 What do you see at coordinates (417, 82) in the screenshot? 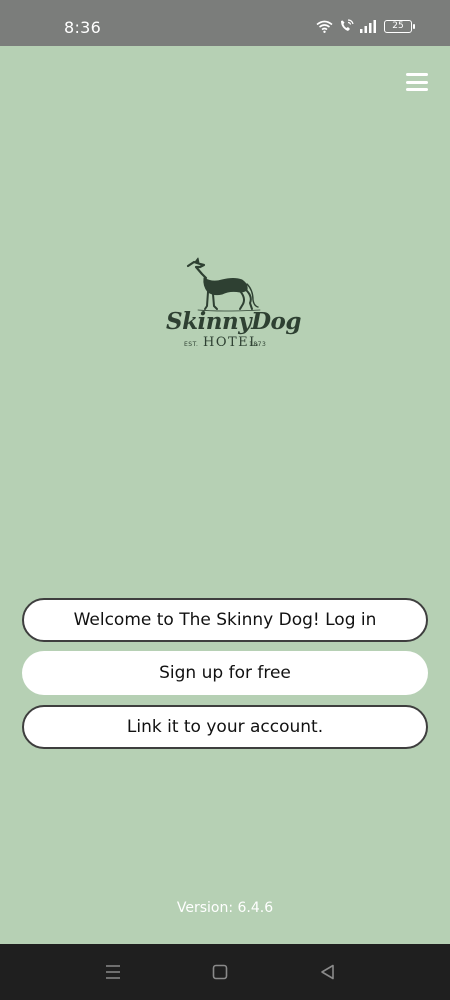
I see `hamburger-menu-icon` at bounding box center [417, 82].